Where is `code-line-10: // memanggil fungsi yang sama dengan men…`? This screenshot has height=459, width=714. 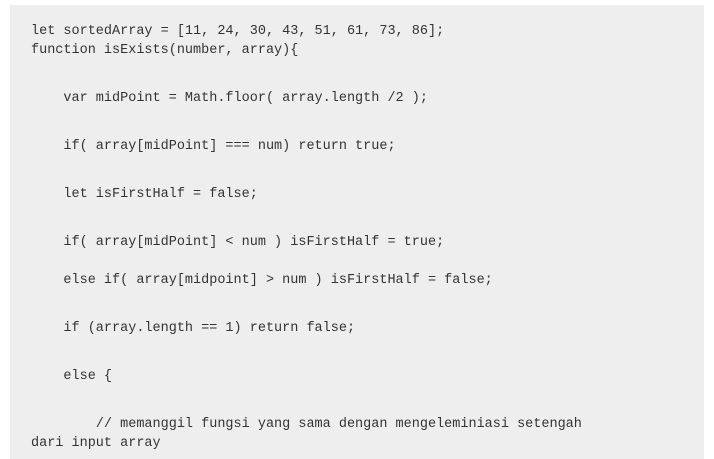 code-line-10: // memanggil fungsi yang sama dengan men… is located at coordinates (306, 424).